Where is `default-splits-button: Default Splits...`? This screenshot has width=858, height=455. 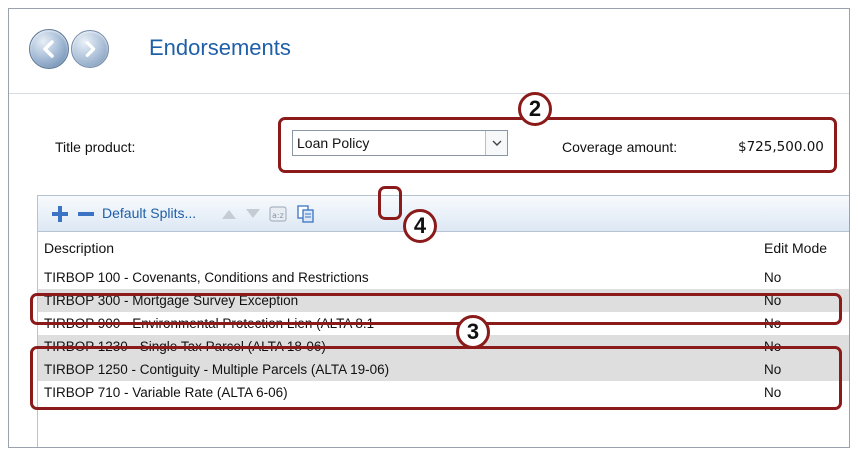
default-splits-button: Default Splits... is located at coordinates (149, 213).